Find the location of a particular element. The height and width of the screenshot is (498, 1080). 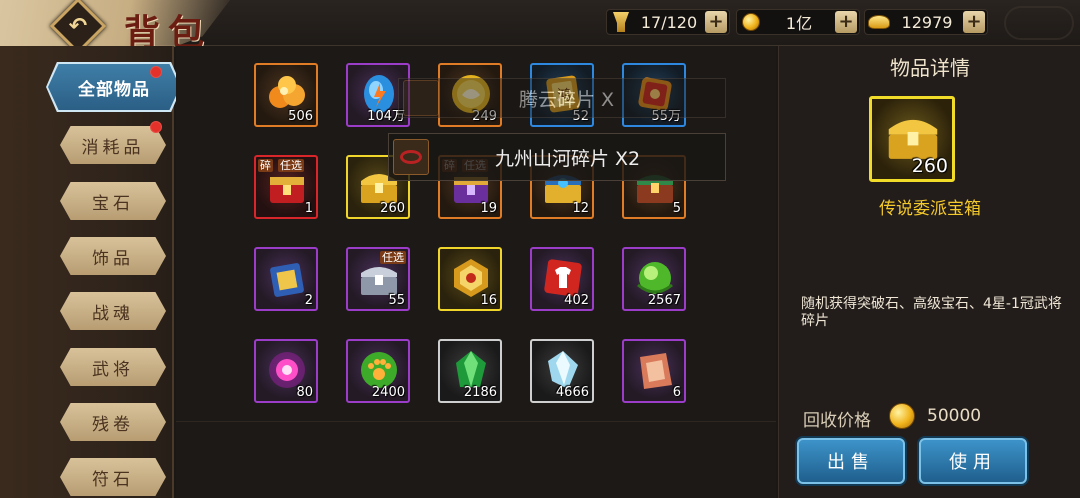

top-bar: ↶ 背包 17/120 + 1亿 + 12979 + is located at coordinates (540, 27).